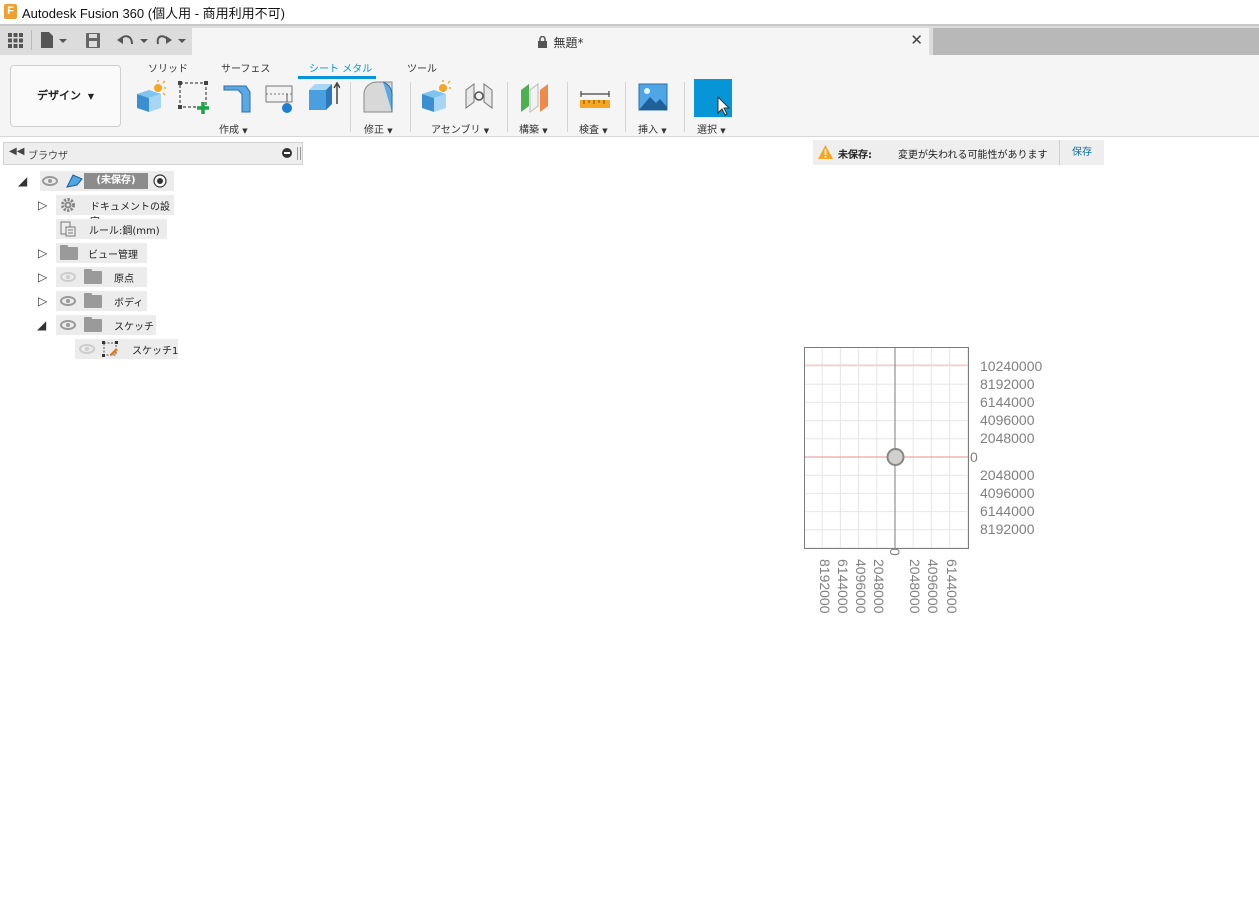 Image resolution: width=1259 pixels, height=910 pixels. Describe the element at coordinates (132, 40) in the screenshot. I see `undo-icon` at that location.